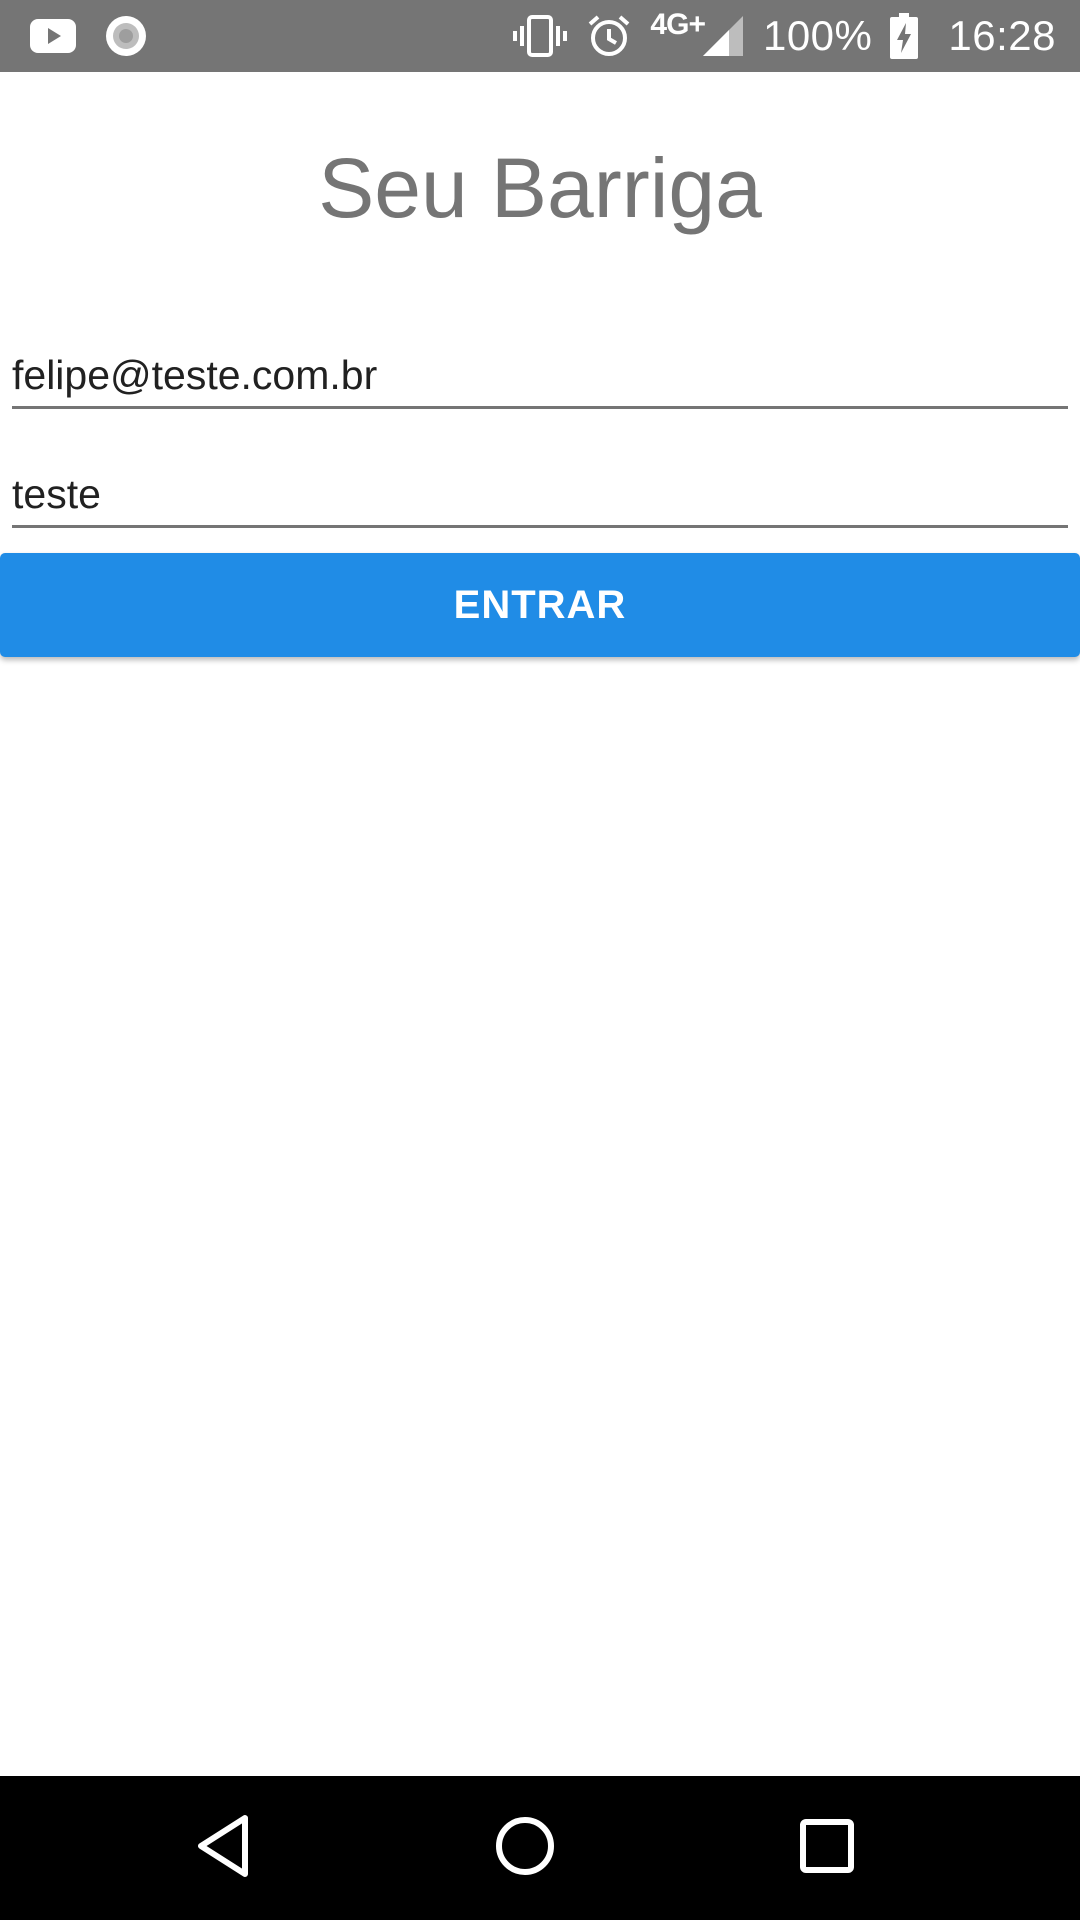 The image size is (1080, 1920). I want to click on youtube-icon, so click(53, 36).